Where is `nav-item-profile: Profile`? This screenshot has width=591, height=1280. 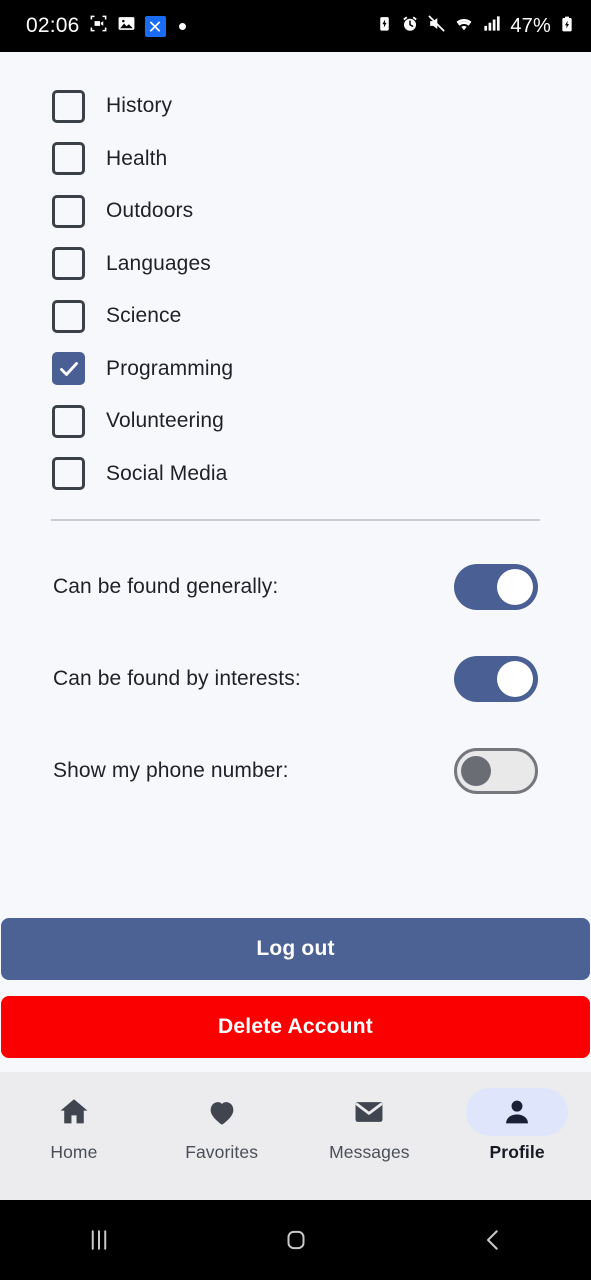
nav-item-profile: Profile is located at coordinates (517, 1125).